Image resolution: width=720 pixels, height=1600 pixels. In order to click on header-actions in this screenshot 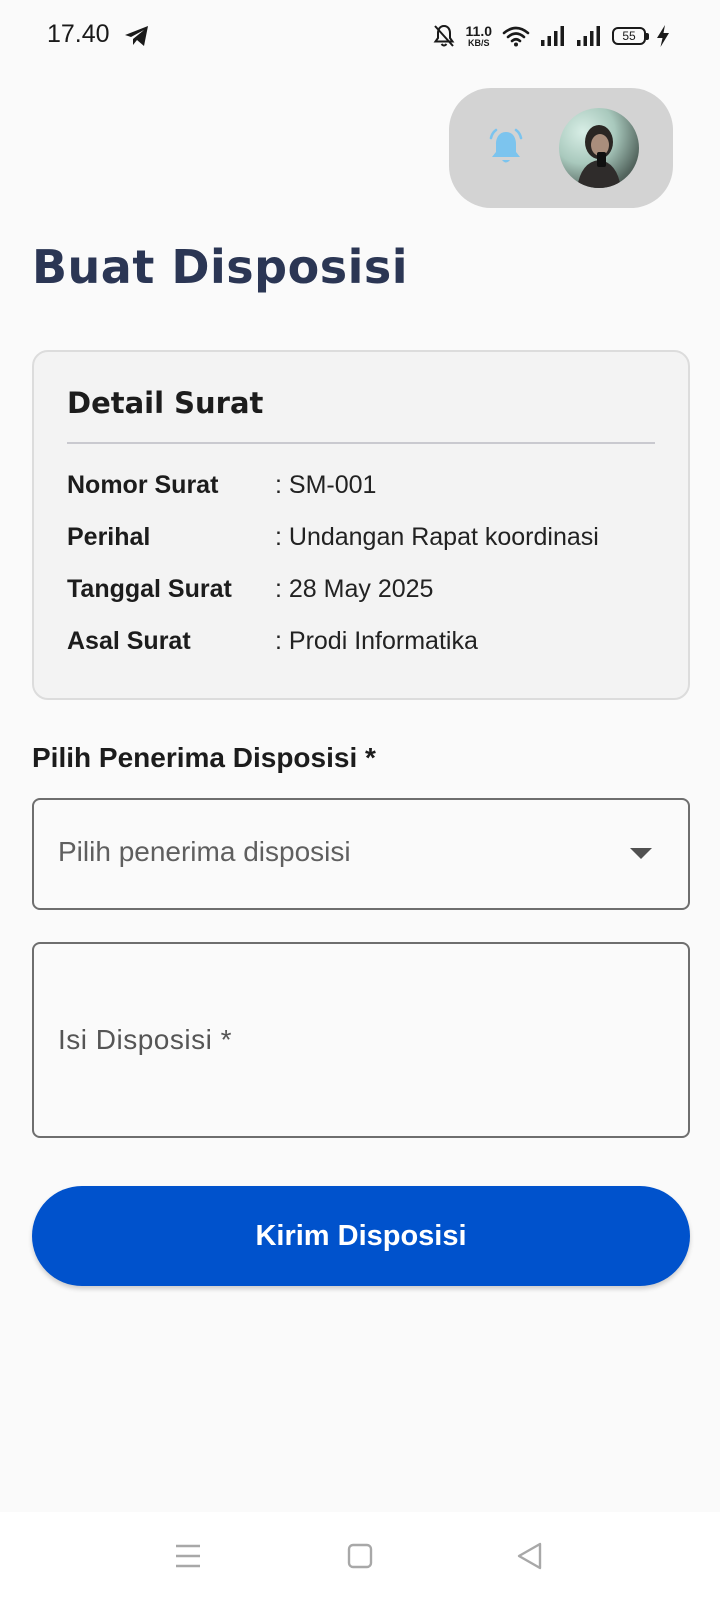, I will do `click(561, 148)`.